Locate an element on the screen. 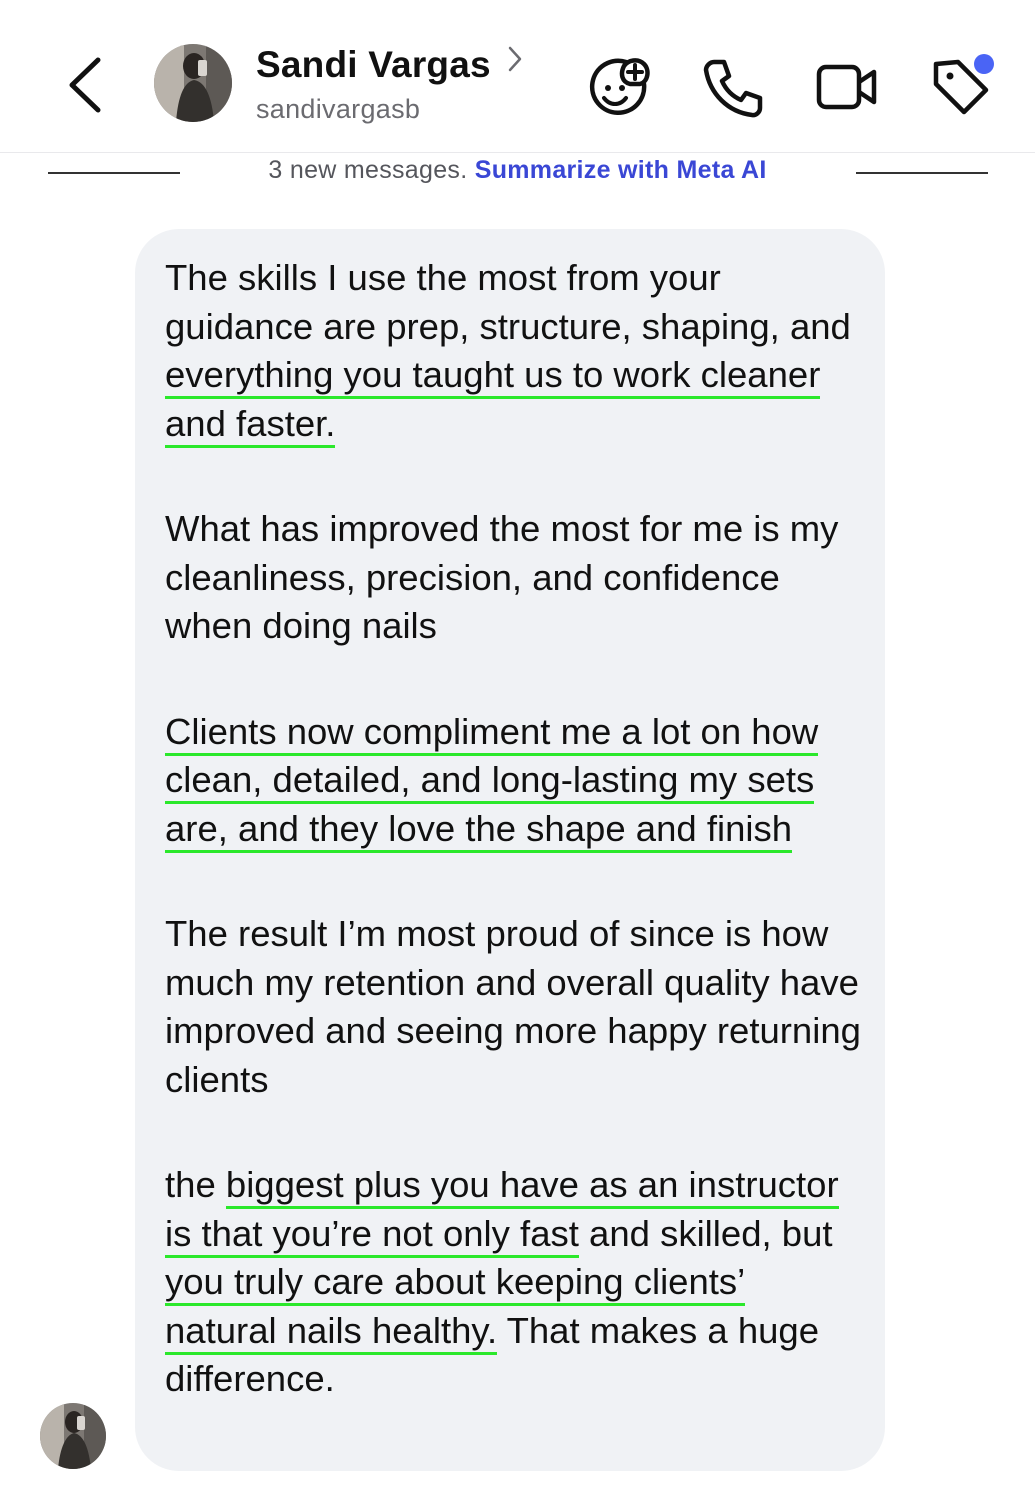  video-call-button is located at coordinates (847, 87).